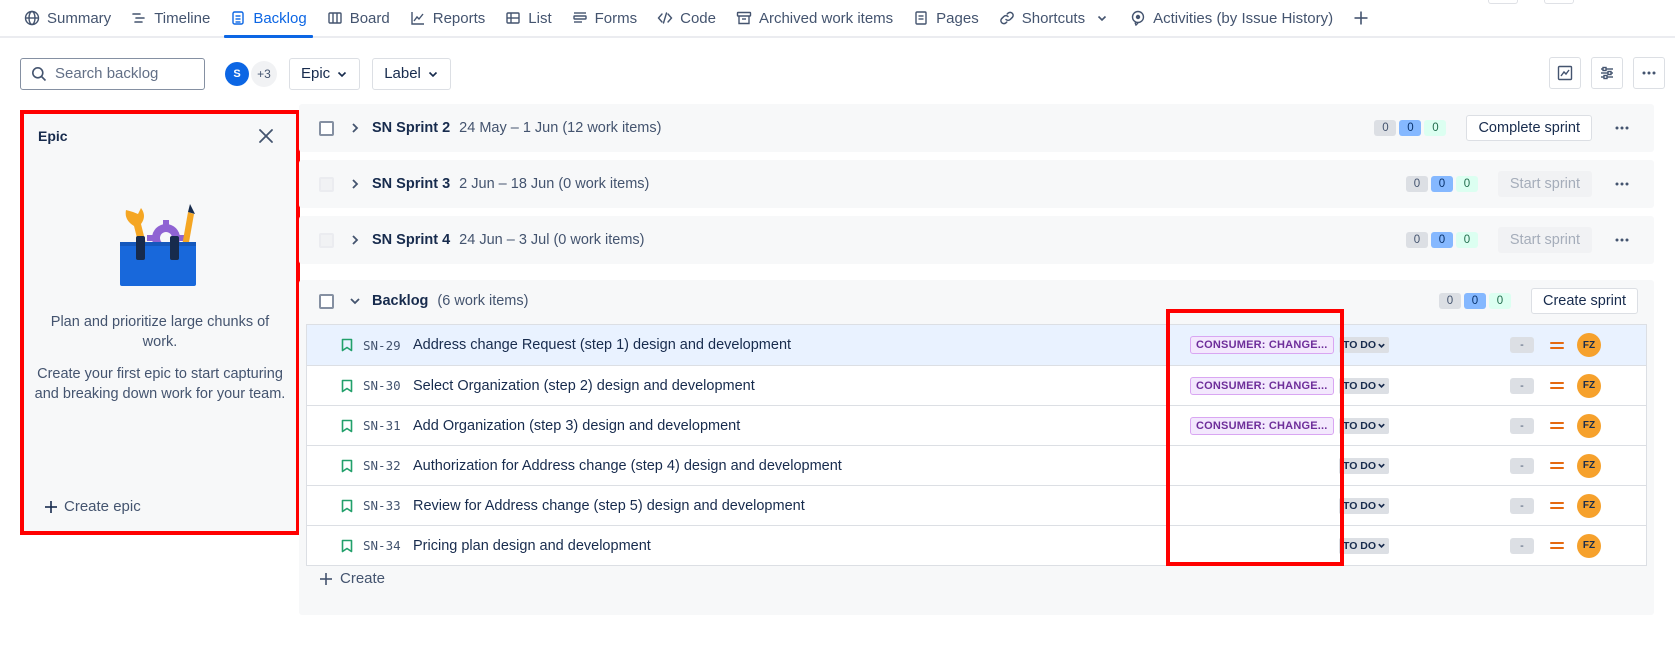 The width and height of the screenshot is (1675, 648). What do you see at coordinates (385, 385) in the screenshot?
I see `issue-key: SN-30` at bounding box center [385, 385].